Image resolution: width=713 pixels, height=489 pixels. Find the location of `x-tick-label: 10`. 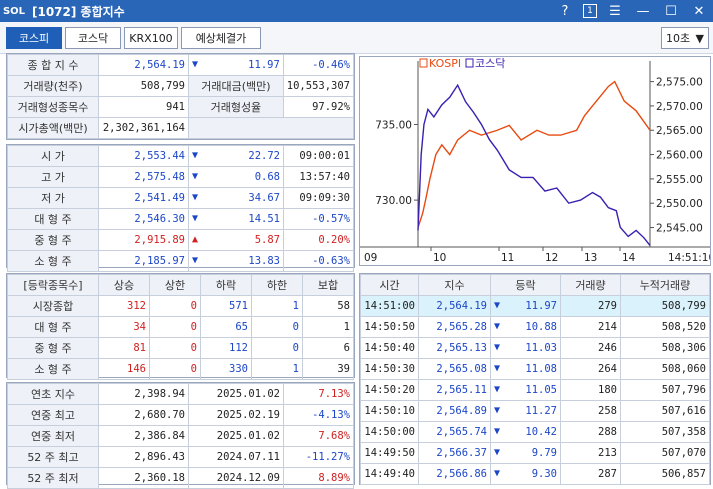

x-tick-label: 10 is located at coordinates (439, 258).